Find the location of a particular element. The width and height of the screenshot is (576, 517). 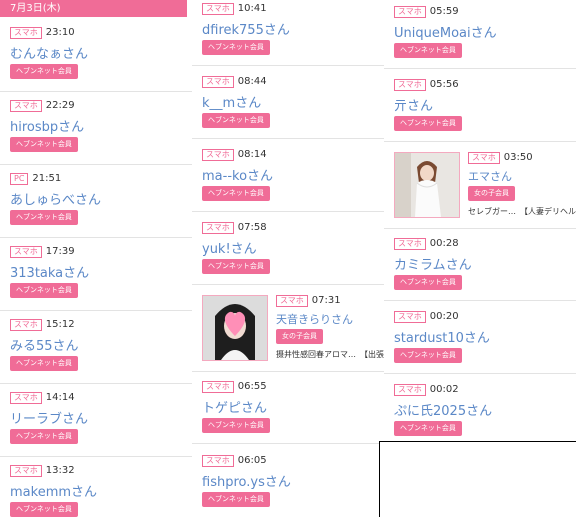

visitor-name: 天音きらりさん is located at coordinates (314, 319).